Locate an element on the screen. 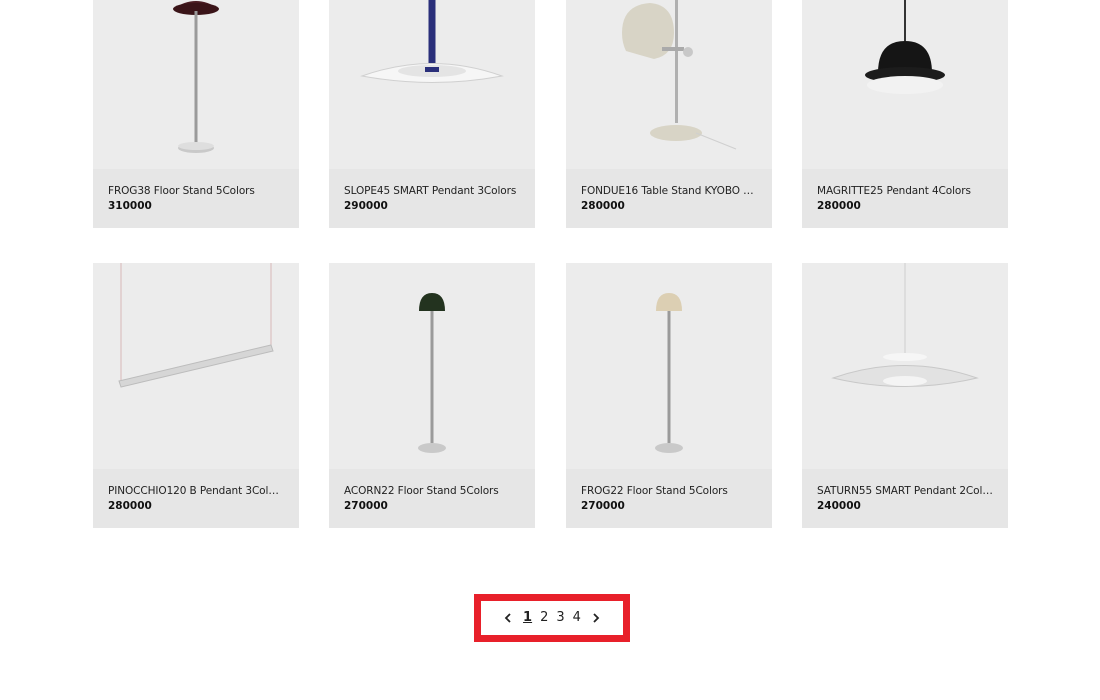  product-card: PINOCCHIO120 B Pendant 3Colors 280000 is located at coordinates (196, 395).